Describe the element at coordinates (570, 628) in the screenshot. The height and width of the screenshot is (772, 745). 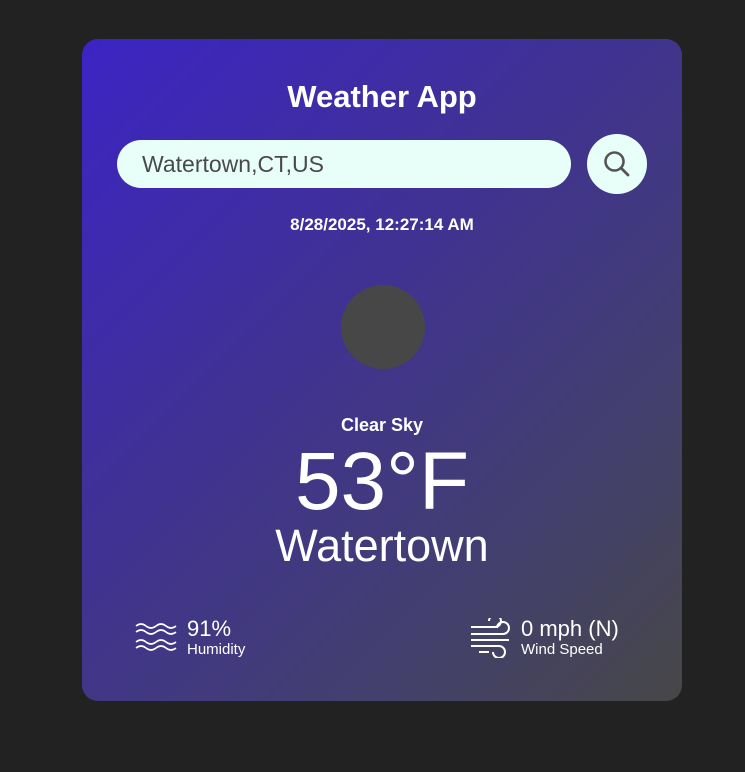
I see `wind-speed-value: 0 mph (N)` at that location.